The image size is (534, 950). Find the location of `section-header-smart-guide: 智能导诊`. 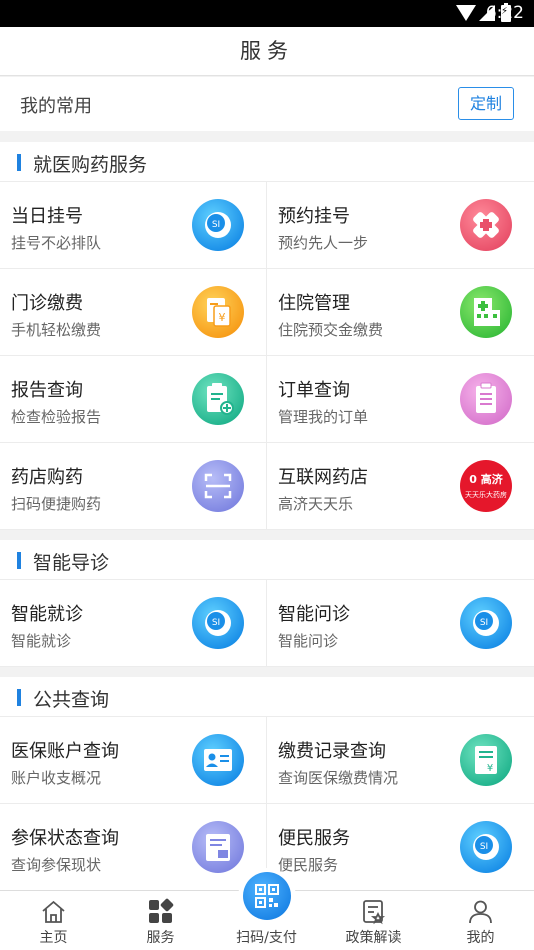

section-header-smart-guide: 智能导诊 is located at coordinates (267, 560).